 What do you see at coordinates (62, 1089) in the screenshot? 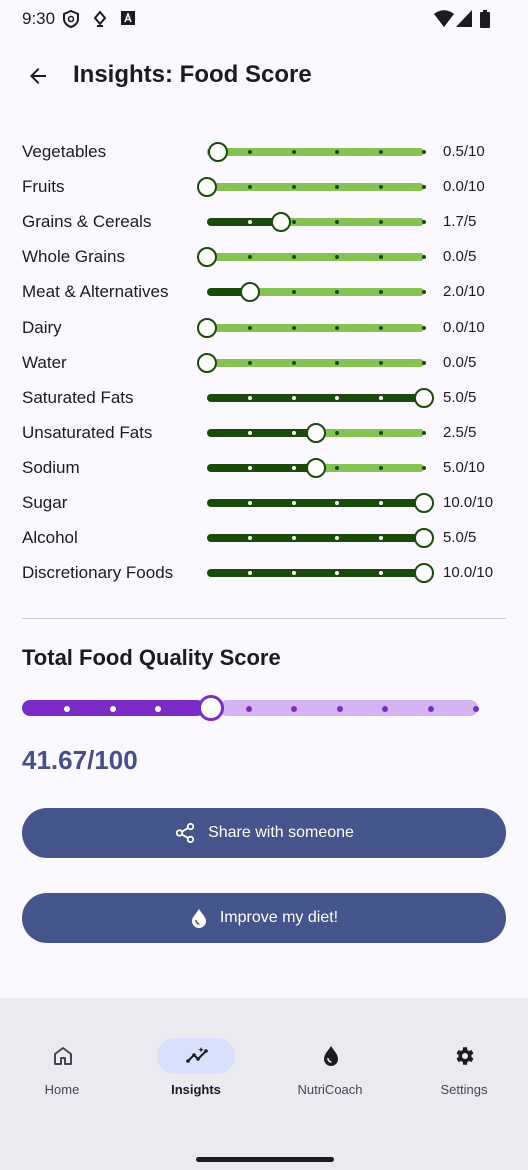
I see `nav-label-home: Home` at bounding box center [62, 1089].